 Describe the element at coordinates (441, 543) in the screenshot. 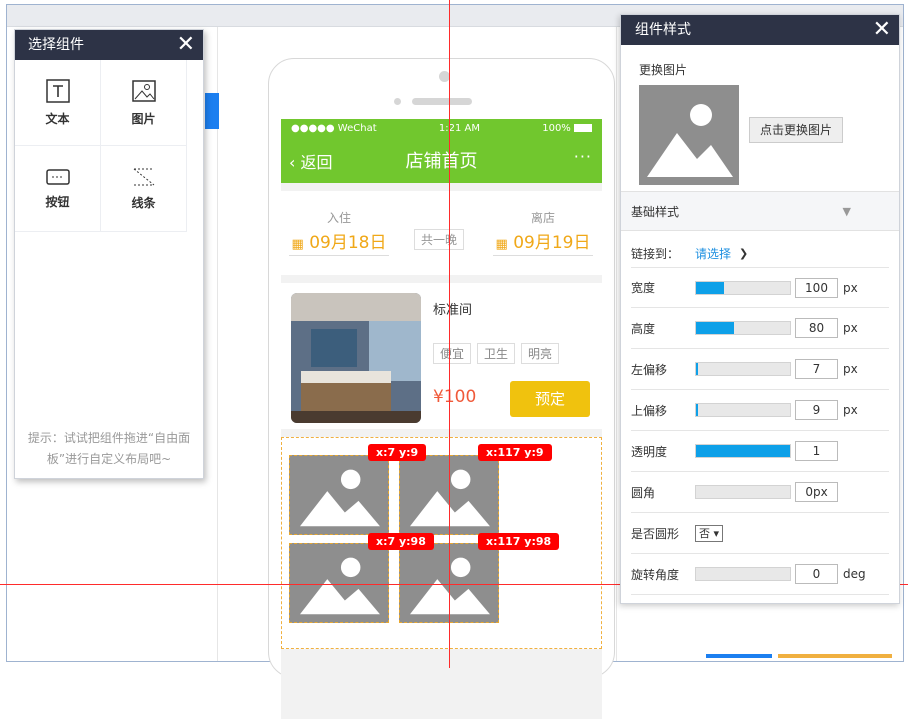

I see `free-panel: x:7 y:9 x:117 y:9 x:7 y:98 x:117 y:98` at that location.